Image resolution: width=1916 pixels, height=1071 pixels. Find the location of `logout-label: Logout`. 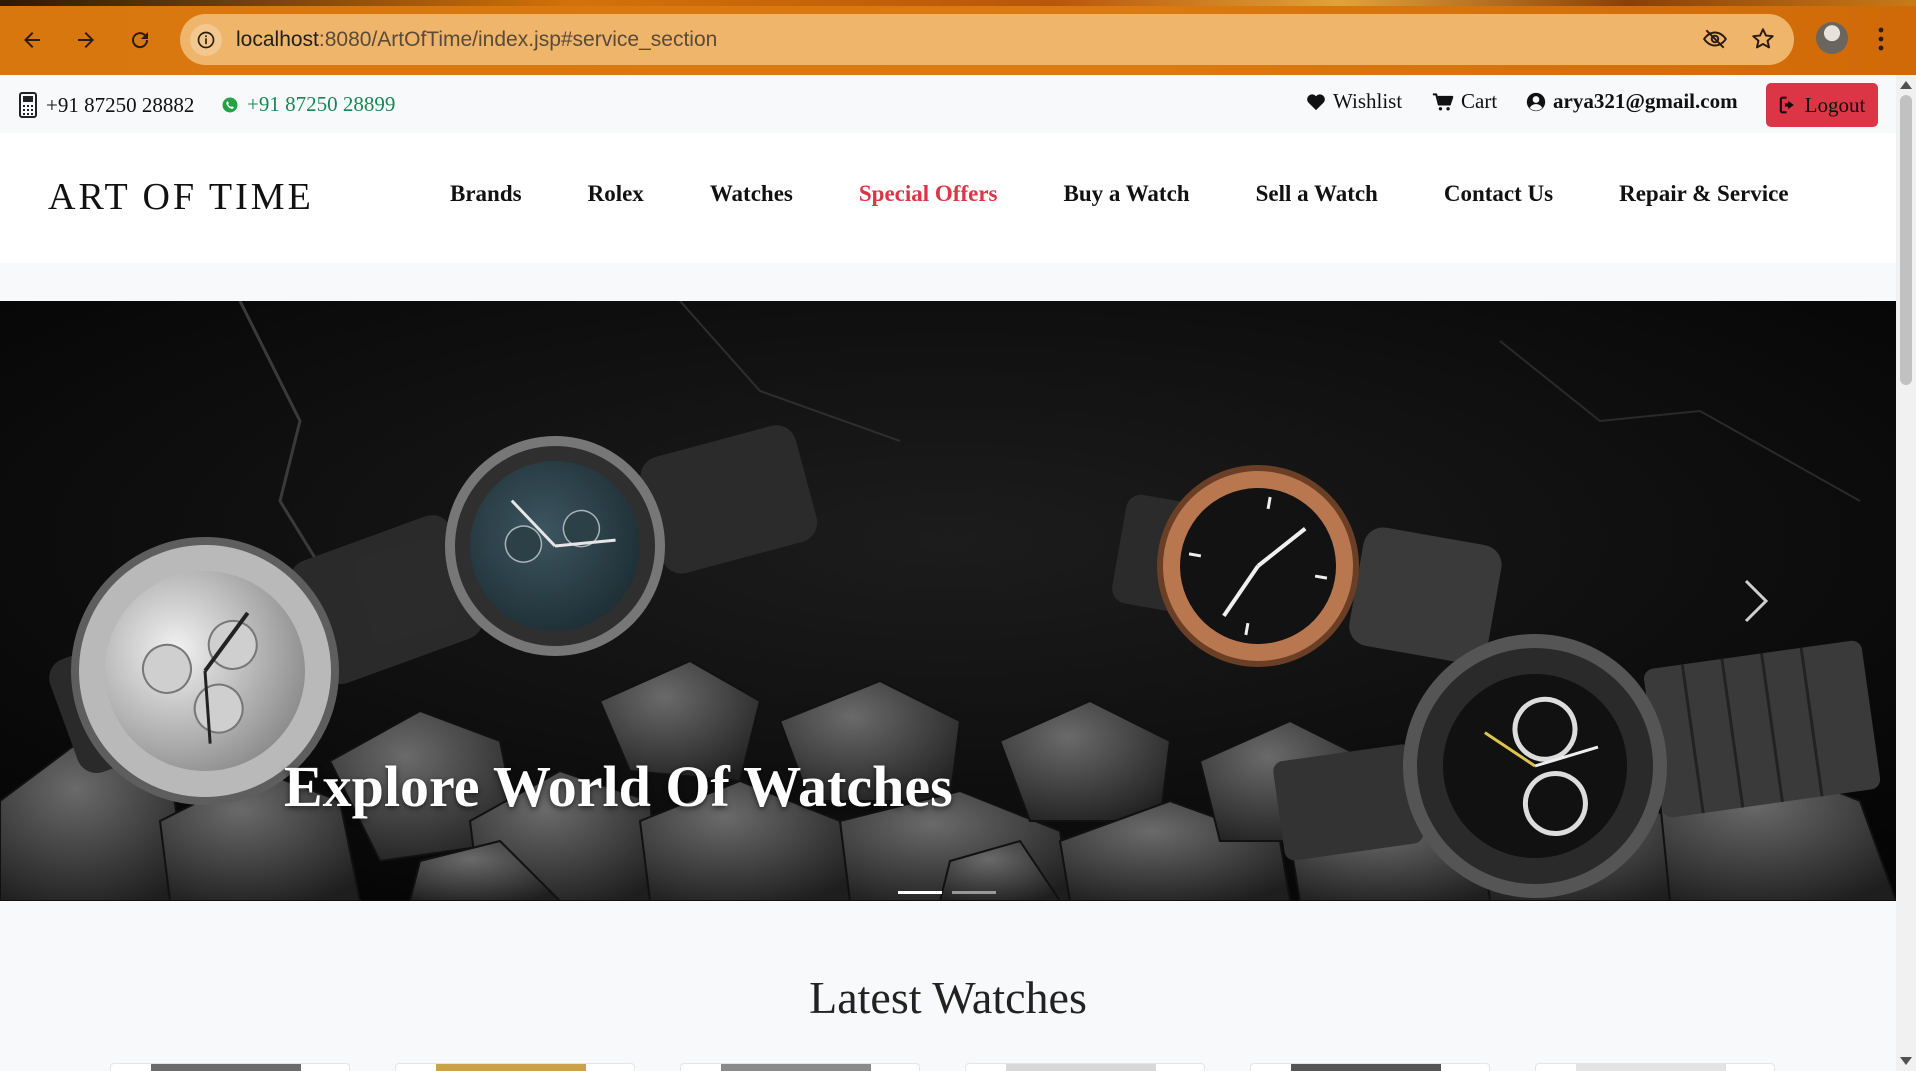

logout-label: Logout is located at coordinates (1835, 104).